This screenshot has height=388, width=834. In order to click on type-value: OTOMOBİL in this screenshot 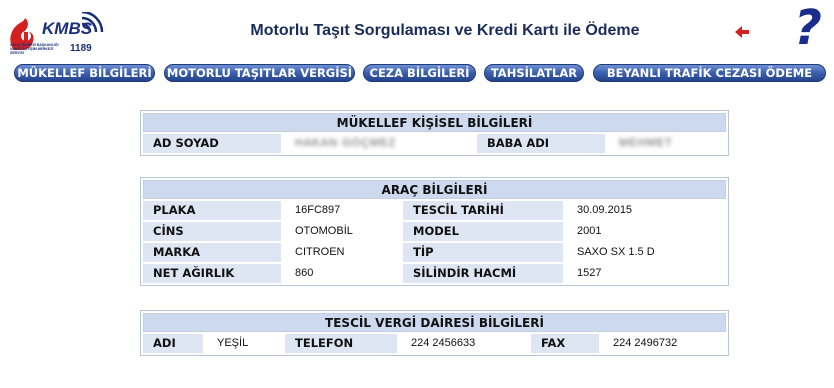, I will do `click(342, 231)`.